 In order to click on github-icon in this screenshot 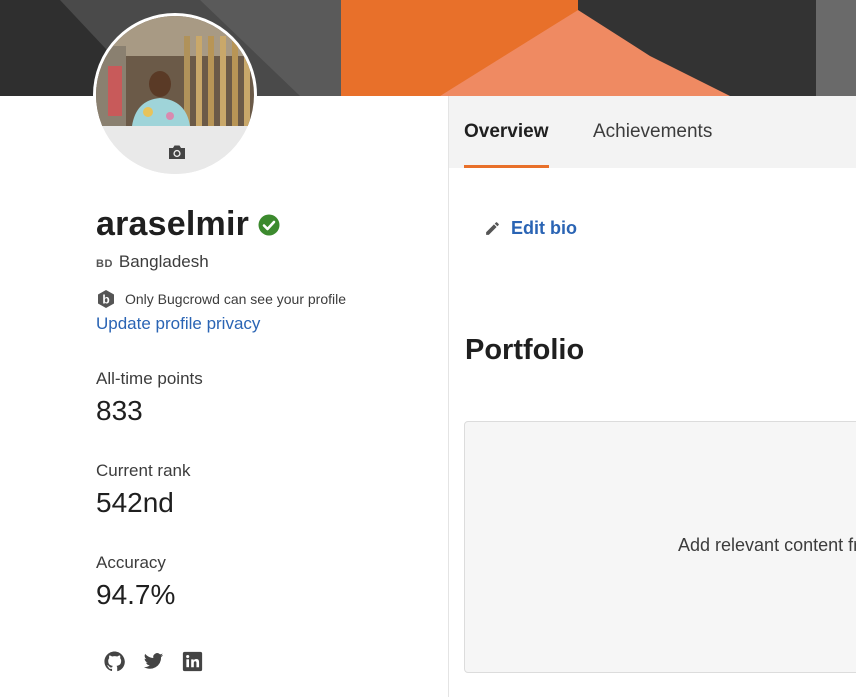, I will do `click(114, 661)`.